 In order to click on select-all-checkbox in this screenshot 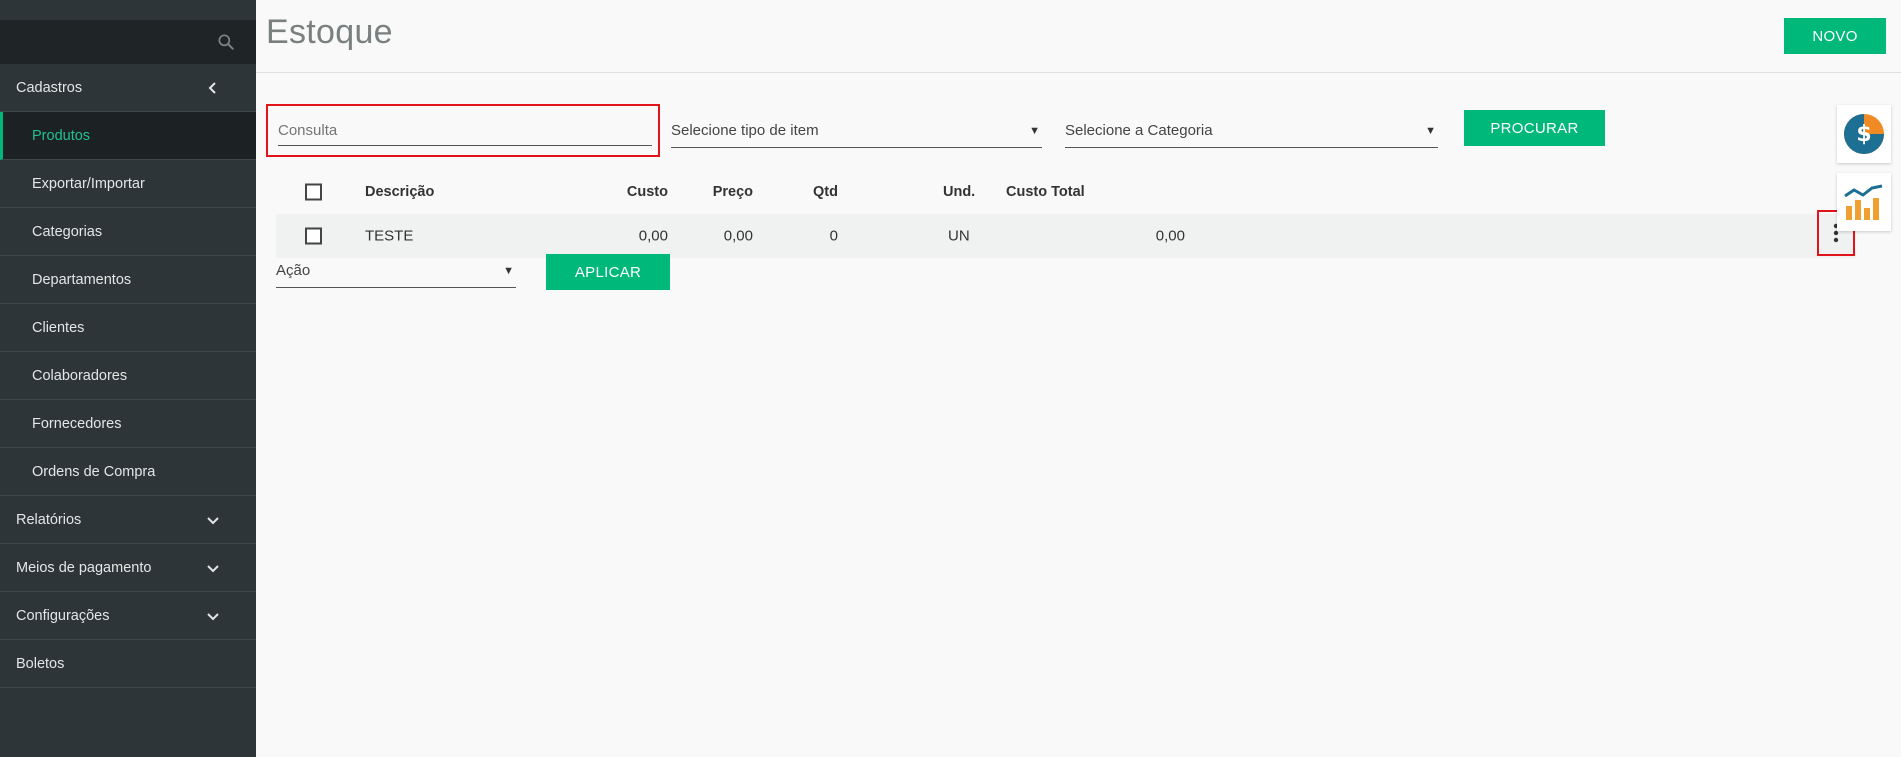, I will do `click(313, 192)`.